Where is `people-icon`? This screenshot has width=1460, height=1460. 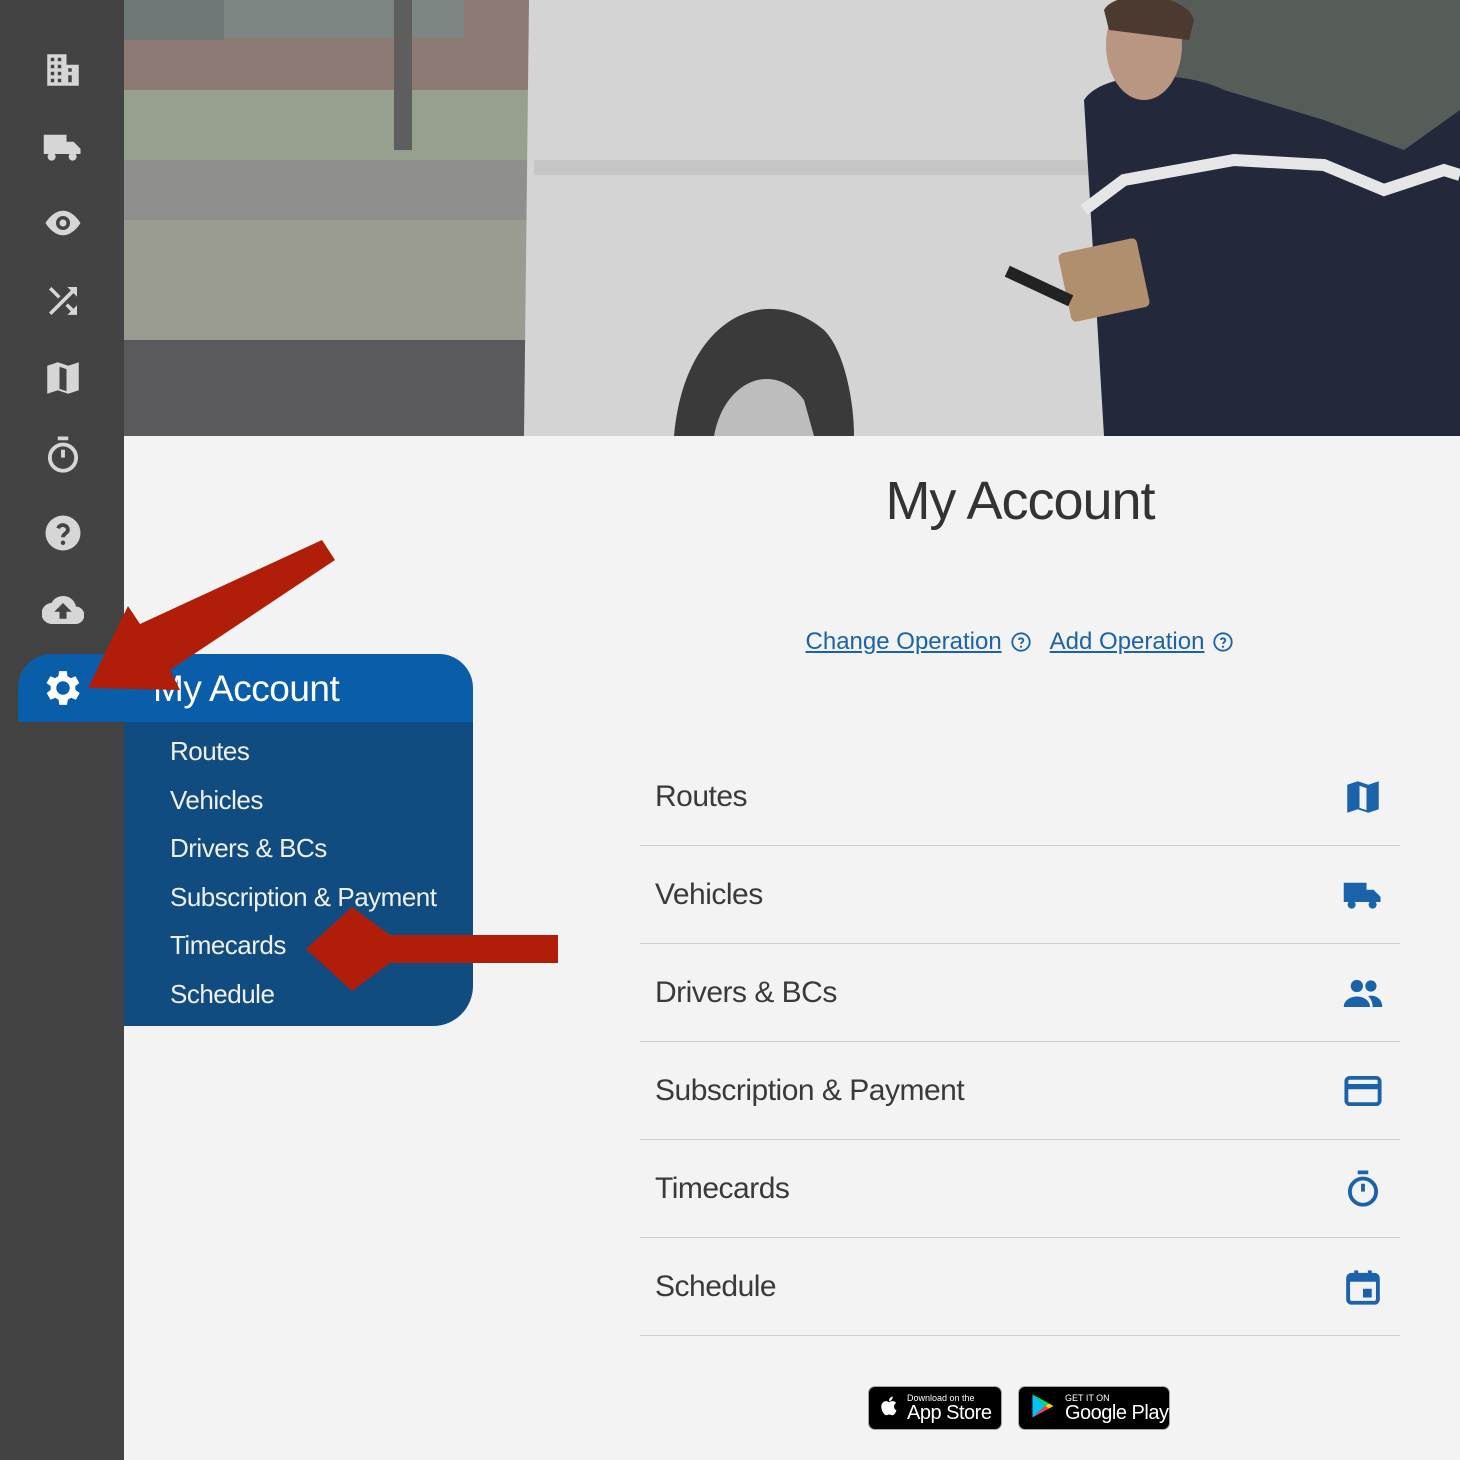
people-icon is located at coordinates (1363, 993).